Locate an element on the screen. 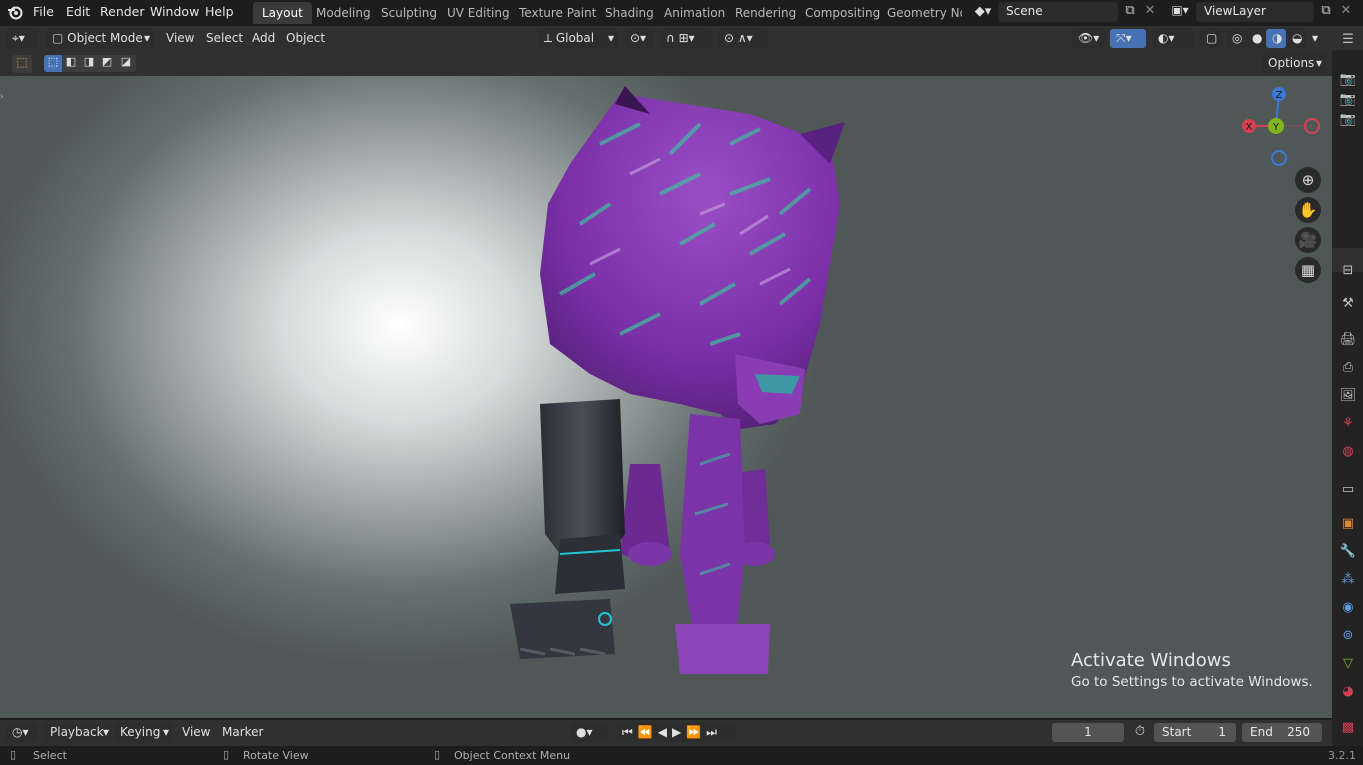  close-scene-icon: ✕ is located at coordinates (1150, 12).